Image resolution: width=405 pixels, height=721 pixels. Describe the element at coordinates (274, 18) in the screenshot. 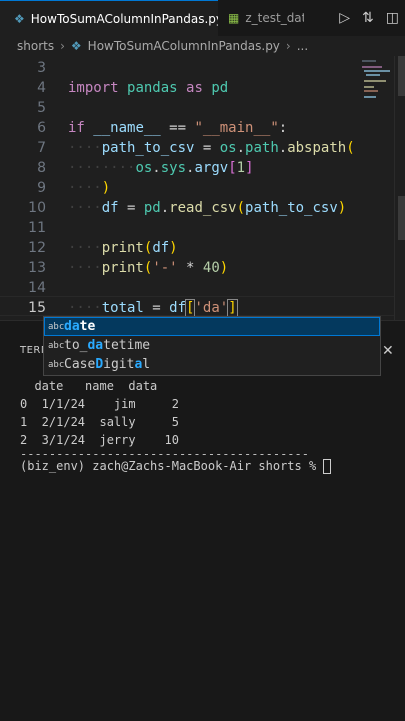

I see `tab-label: z_test_data.c` at that location.